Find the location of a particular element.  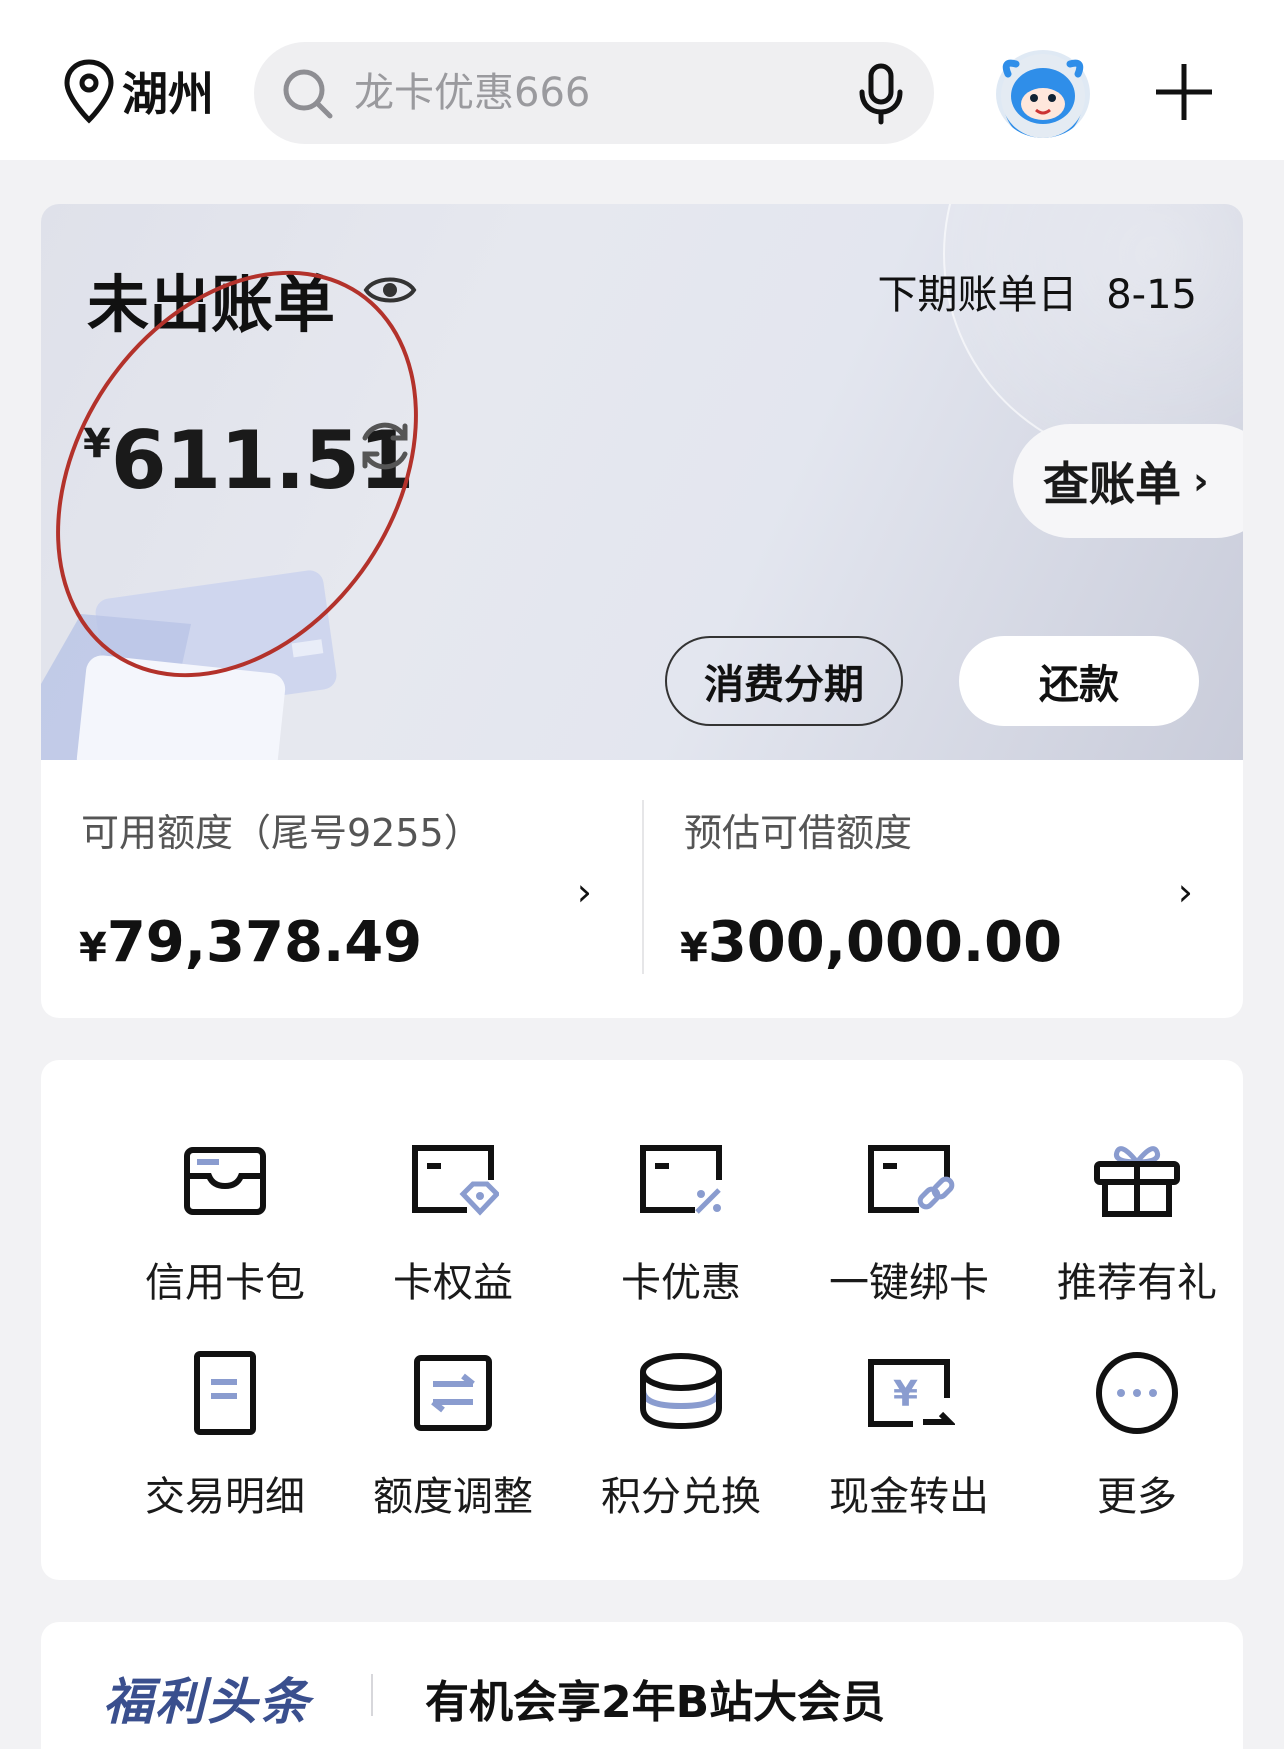

grid-label: 卡权益 is located at coordinates (453, 1283).